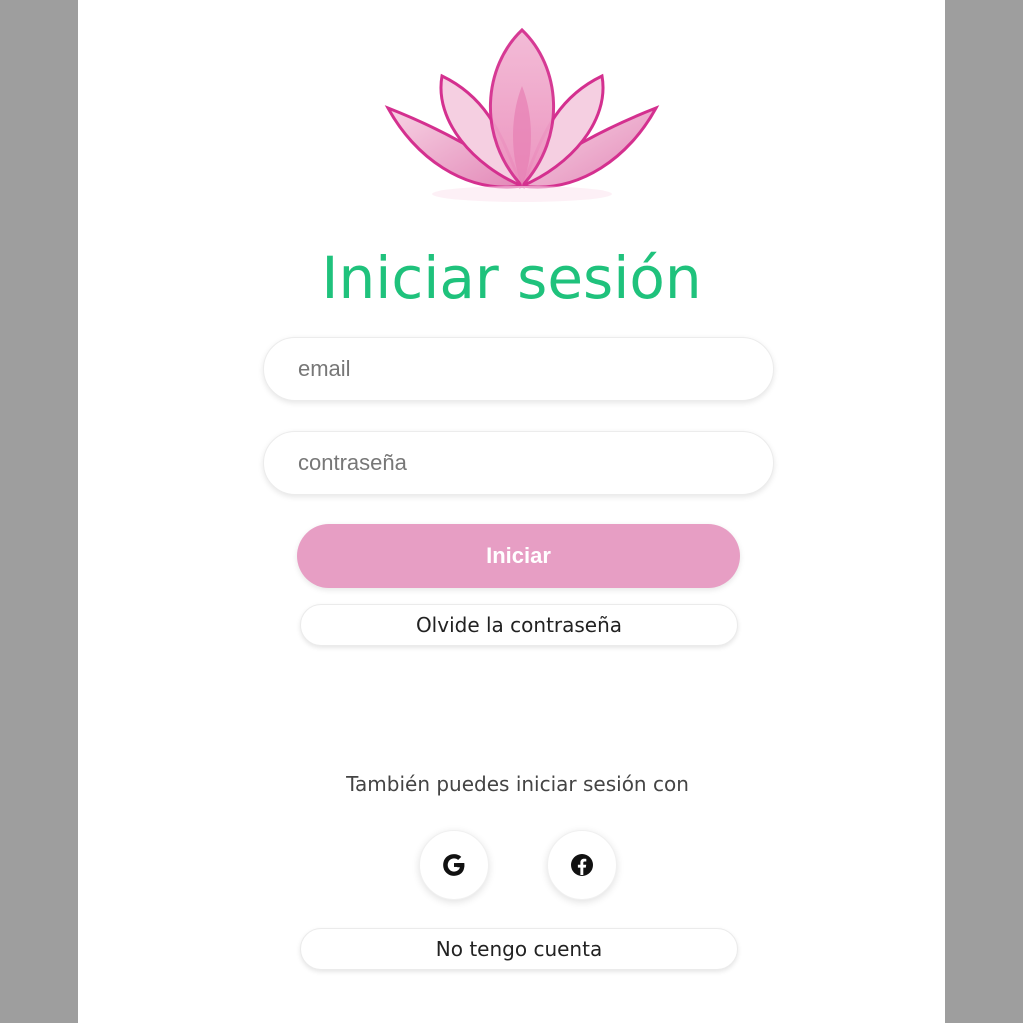  I want to click on google-login-button, so click(454, 865).